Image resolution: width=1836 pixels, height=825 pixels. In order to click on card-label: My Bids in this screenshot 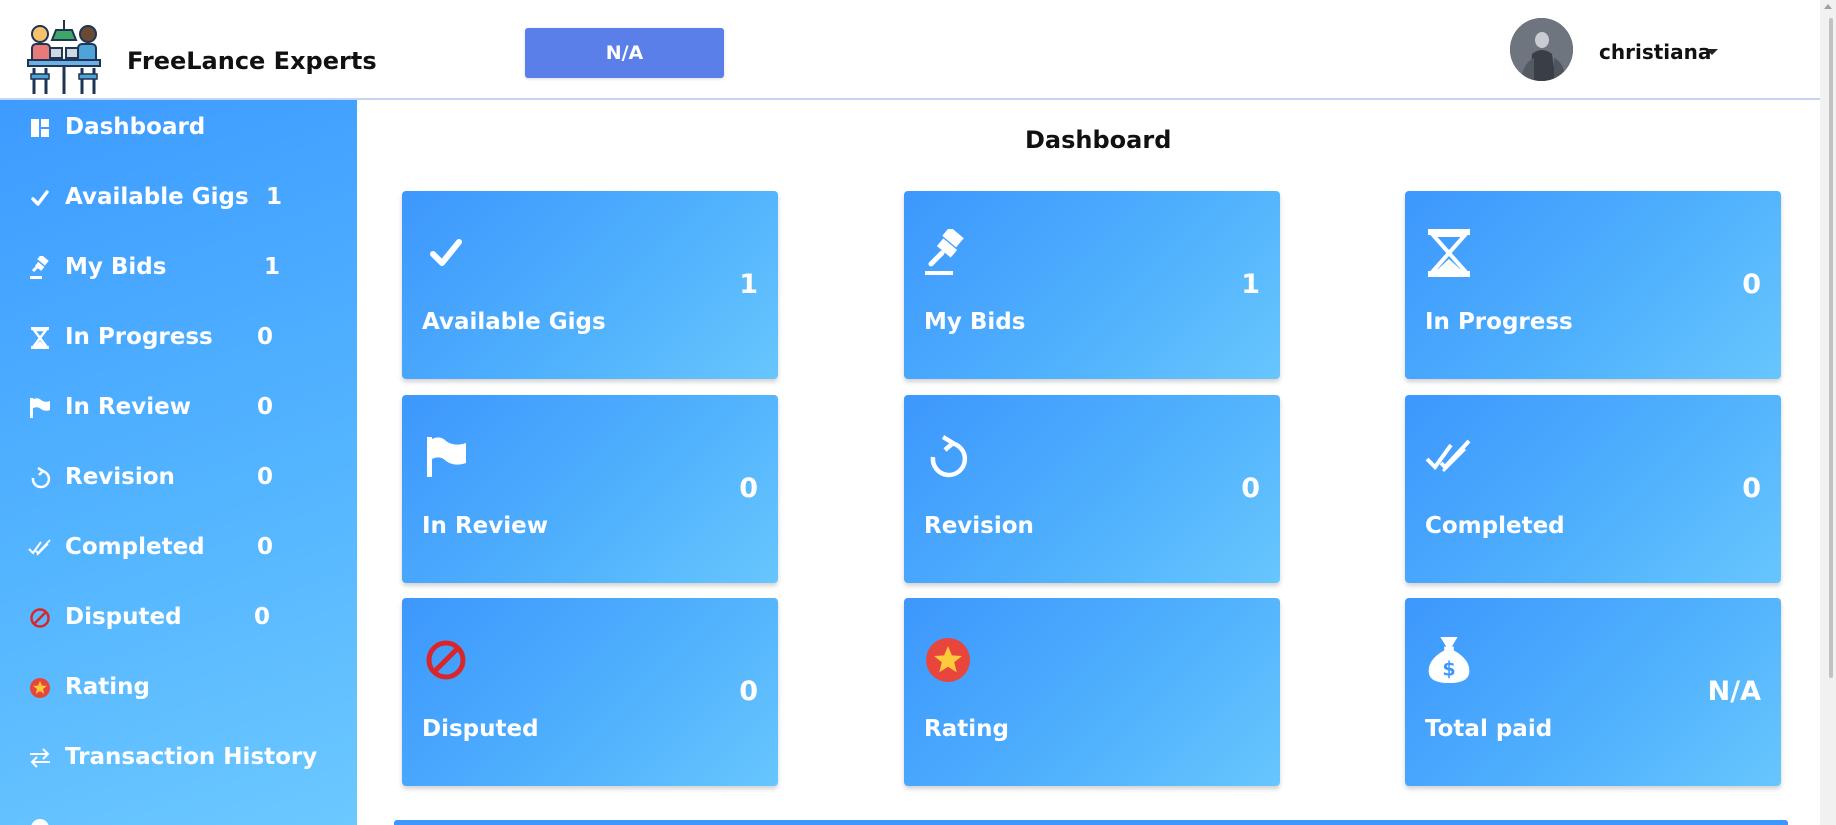, I will do `click(975, 322)`.